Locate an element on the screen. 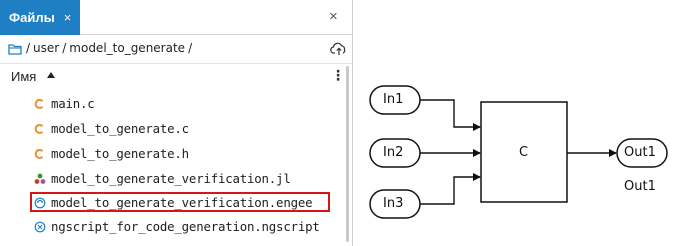 The height and width of the screenshot is (246, 673). folder-icon is located at coordinates (15, 49).